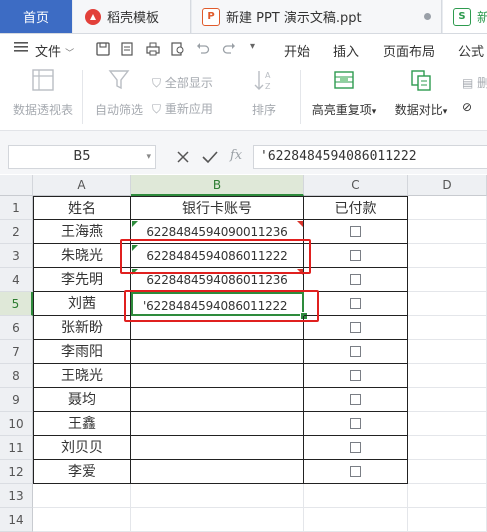 This screenshot has height=532, width=487. I want to click on menu-page-layout: 页面布局, so click(409, 50).